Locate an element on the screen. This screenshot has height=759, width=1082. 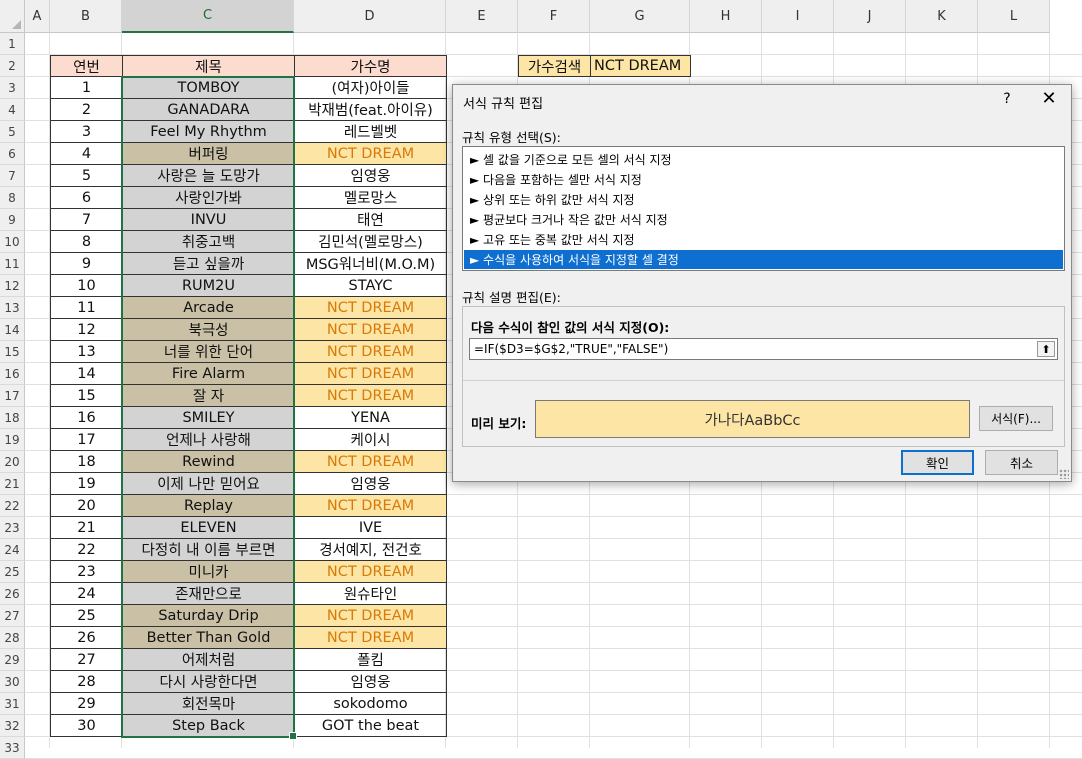
cell-num: 17 is located at coordinates (86, 440).